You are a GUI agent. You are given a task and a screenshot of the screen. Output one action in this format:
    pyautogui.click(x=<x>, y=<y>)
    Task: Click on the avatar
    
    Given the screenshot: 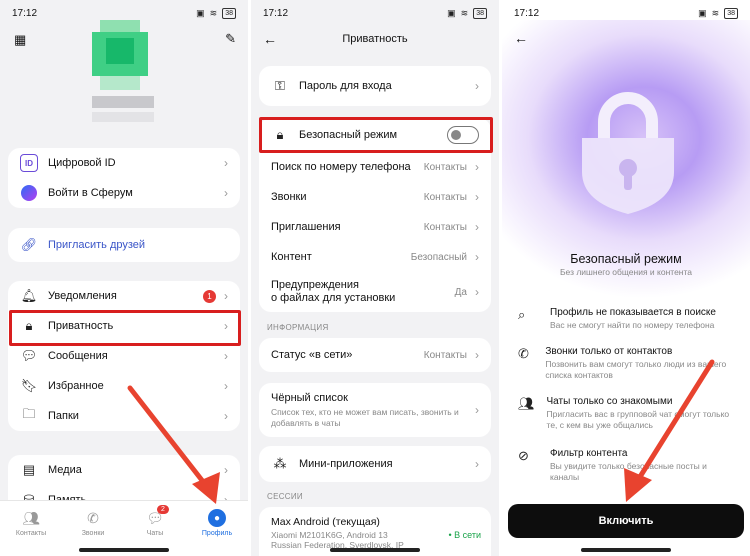 What is the action you would take?
    pyautogui.click(x=121, y=53)
    